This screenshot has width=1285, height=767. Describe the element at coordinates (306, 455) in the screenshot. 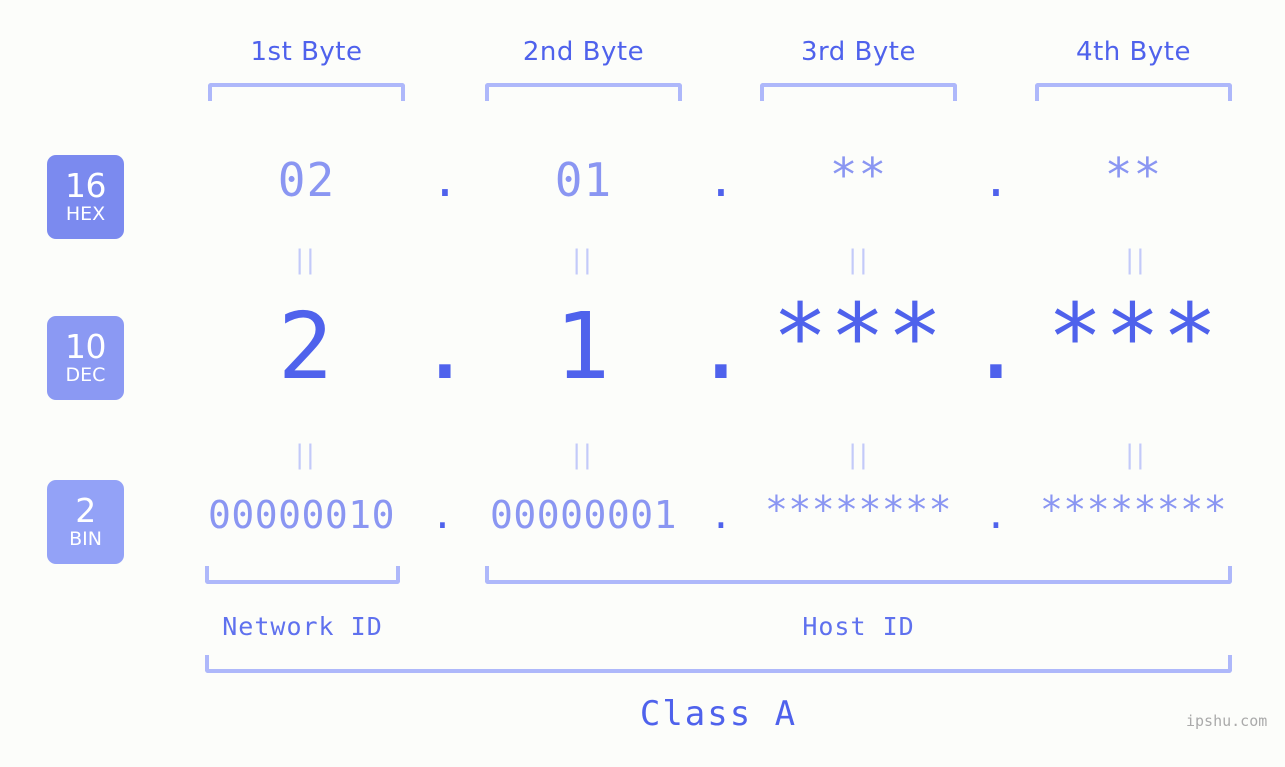

I see `equals-connector-dec-bin-1: ||` at that location.